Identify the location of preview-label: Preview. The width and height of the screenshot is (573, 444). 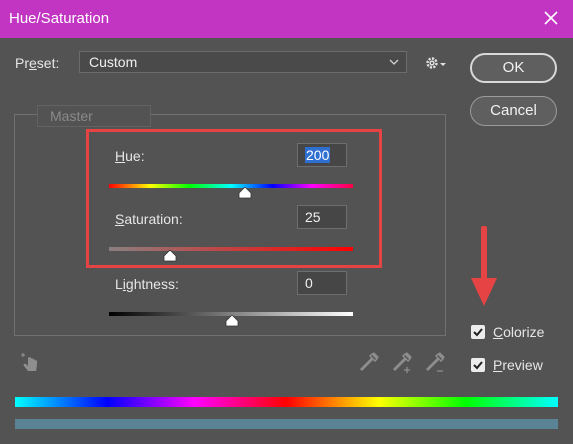
(518, 365).